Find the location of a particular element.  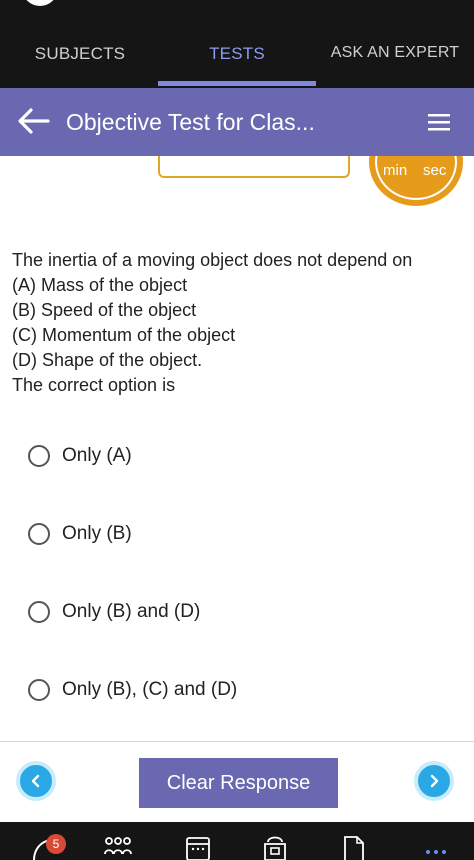

chevron-left-icon is located at coordinates (35, 781).